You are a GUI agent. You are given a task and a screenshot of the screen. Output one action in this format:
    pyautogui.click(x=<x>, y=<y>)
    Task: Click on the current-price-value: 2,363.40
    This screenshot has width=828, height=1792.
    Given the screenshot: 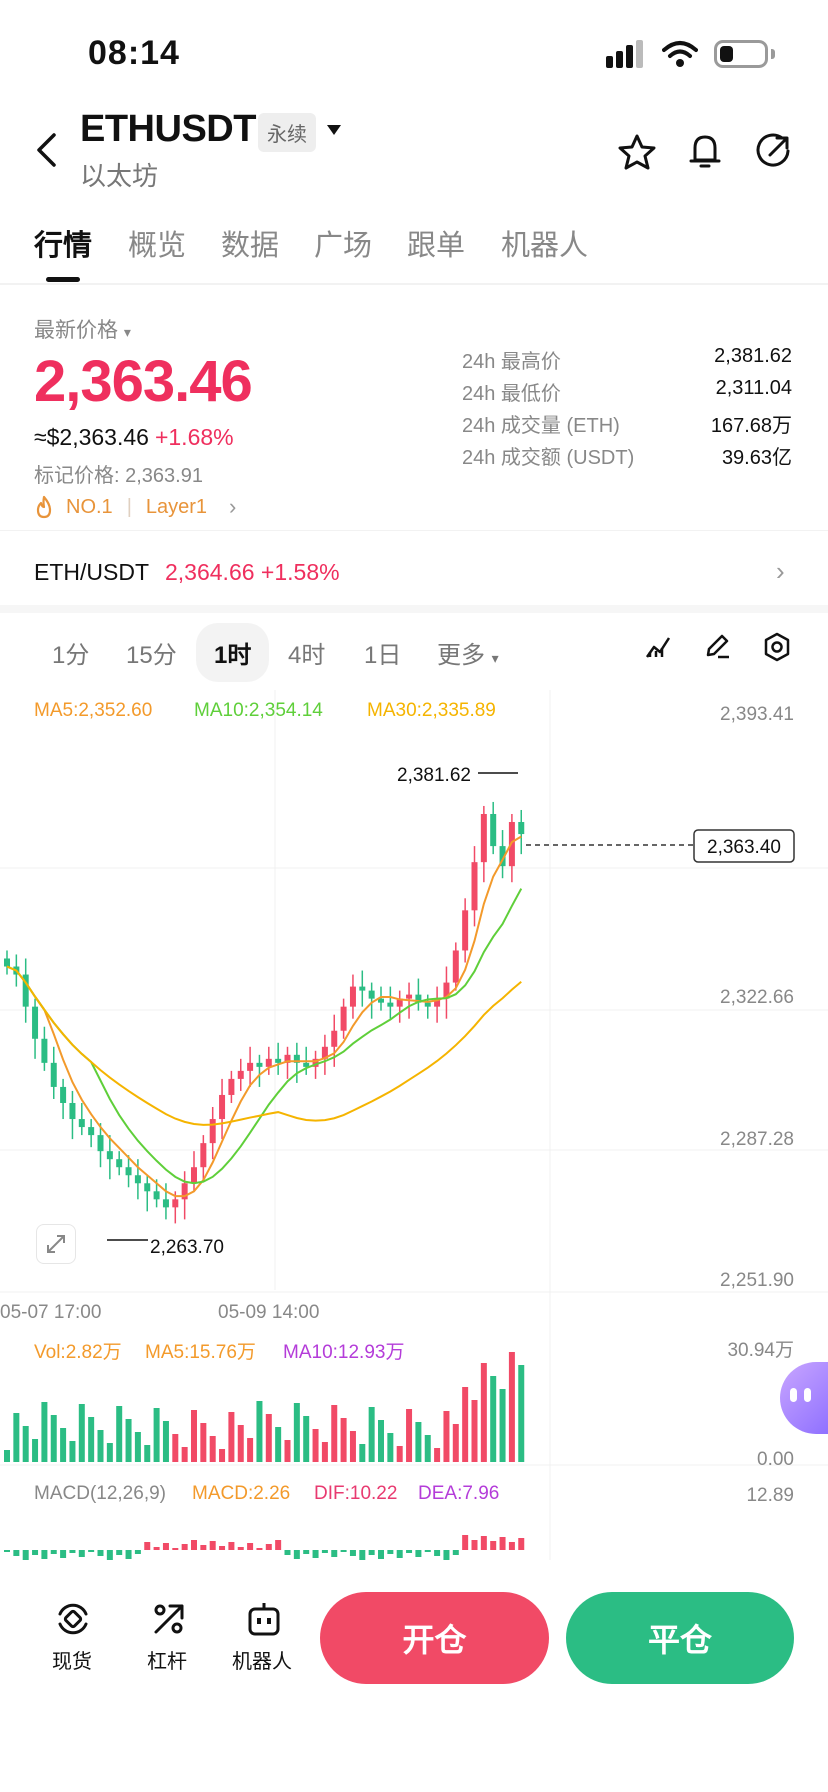 What is the action you would take?
    pyautogui.click(x=744, y=847)
    